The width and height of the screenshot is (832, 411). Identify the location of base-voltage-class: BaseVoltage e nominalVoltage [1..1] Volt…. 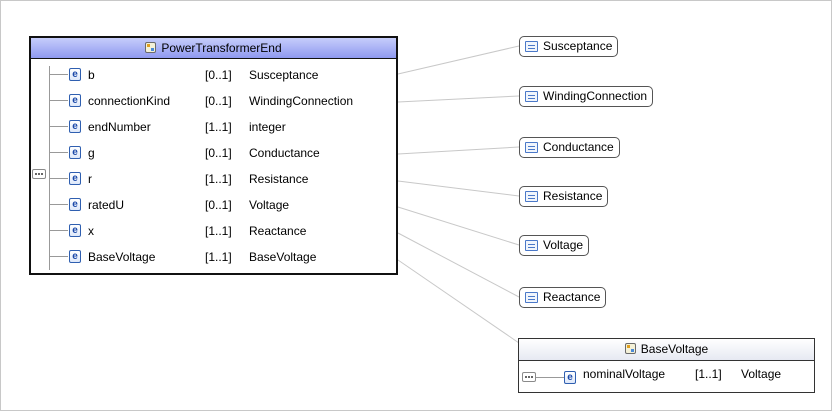
(666, 365).